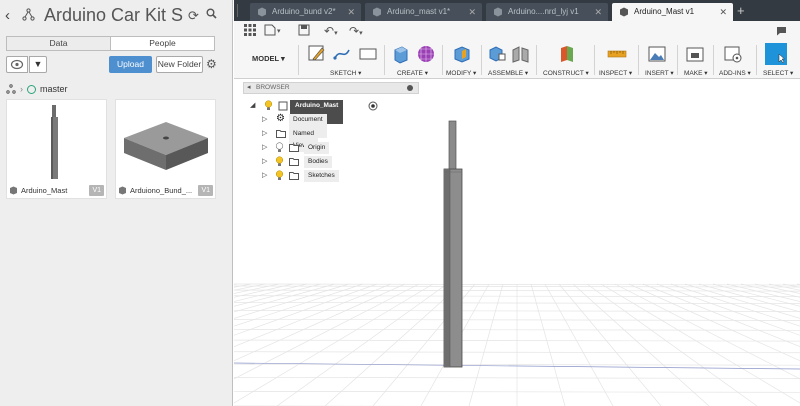  I want to click on ribbon-group-label: MAKE, so click(693, 73).